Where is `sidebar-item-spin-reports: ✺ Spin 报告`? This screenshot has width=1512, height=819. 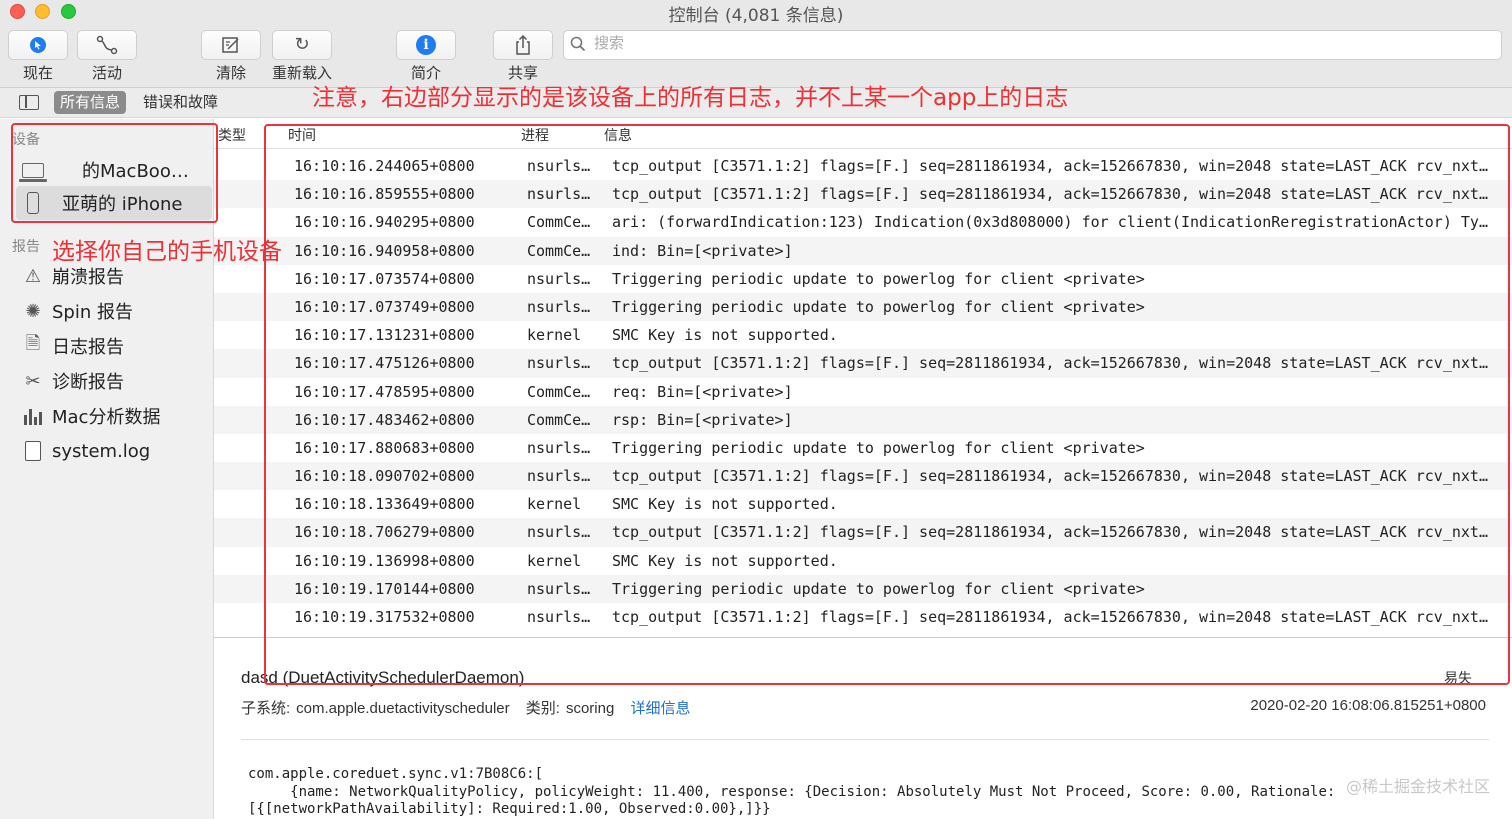
sidebar-item-spin-reports: ✺ Spin 报告 is located at coordinates (117, 311).